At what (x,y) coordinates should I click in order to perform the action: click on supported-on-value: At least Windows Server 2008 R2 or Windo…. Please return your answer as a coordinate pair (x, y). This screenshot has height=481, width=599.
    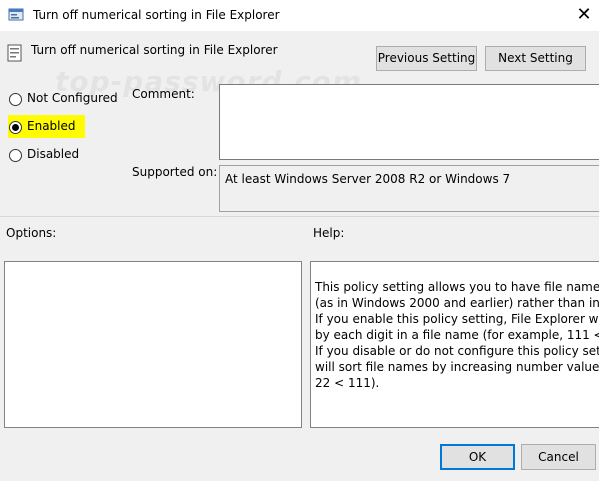
    Looking at the image, I should click on (368, 179).